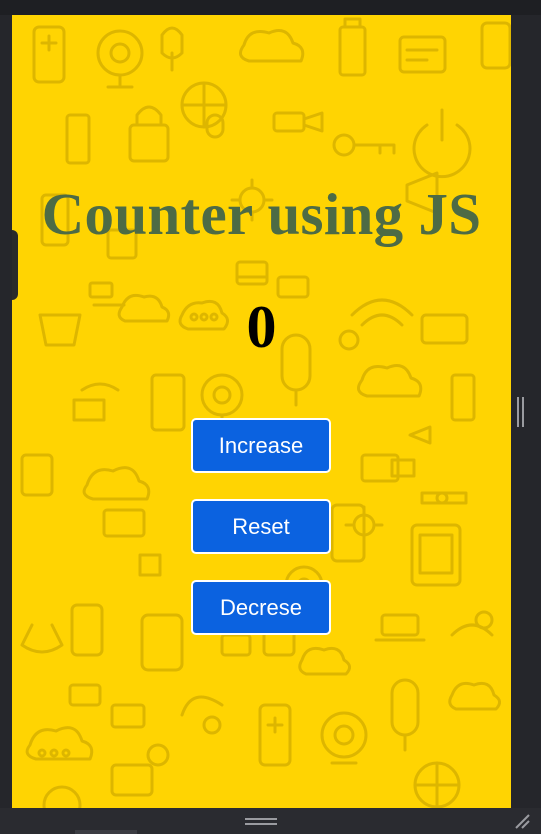  Describe the element at coordinates (261, 327) in the screenshot. I see `counter-value: 0` at that location.